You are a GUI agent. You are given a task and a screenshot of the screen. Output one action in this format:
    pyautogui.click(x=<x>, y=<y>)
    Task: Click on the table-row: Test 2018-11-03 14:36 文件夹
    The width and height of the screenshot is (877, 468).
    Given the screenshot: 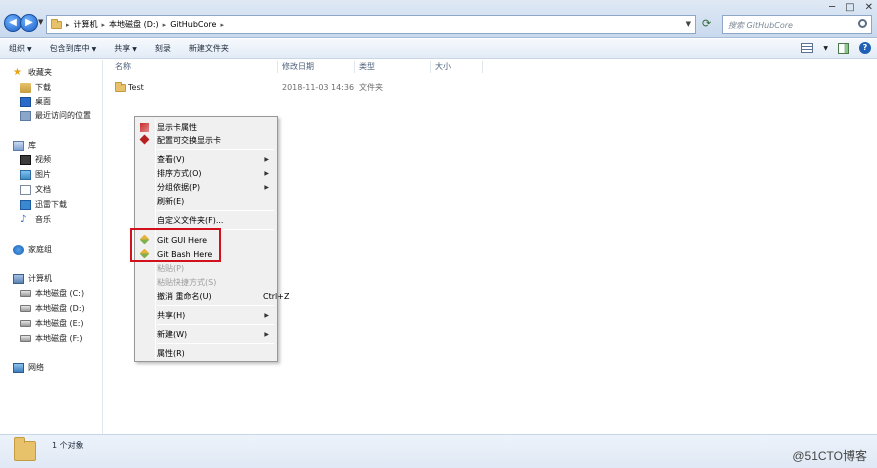 What is the action you would take?
    pyautogui.click(x=277, y=87)
    